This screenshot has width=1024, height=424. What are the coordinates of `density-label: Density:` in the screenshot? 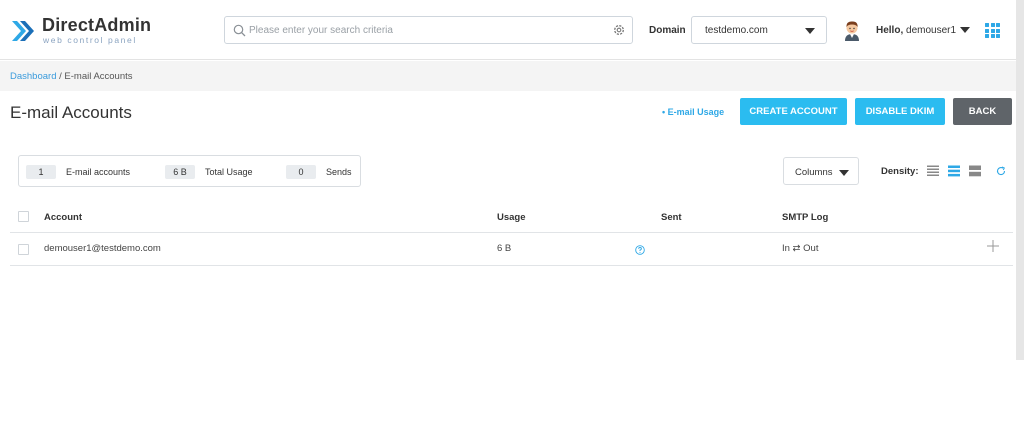 It's located at (900, 171).